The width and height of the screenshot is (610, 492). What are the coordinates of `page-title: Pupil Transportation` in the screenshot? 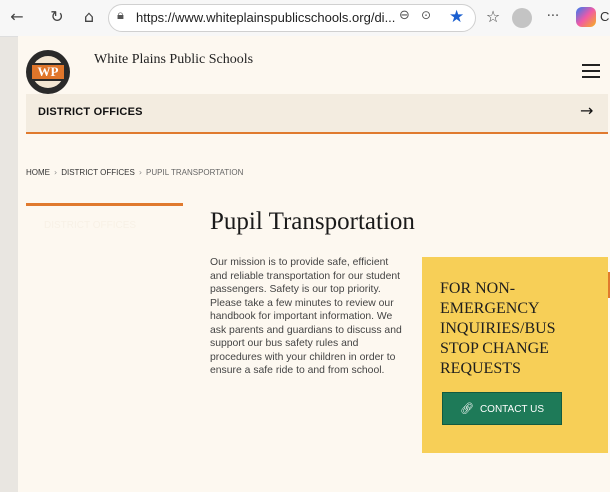 It's located at (312, 221).